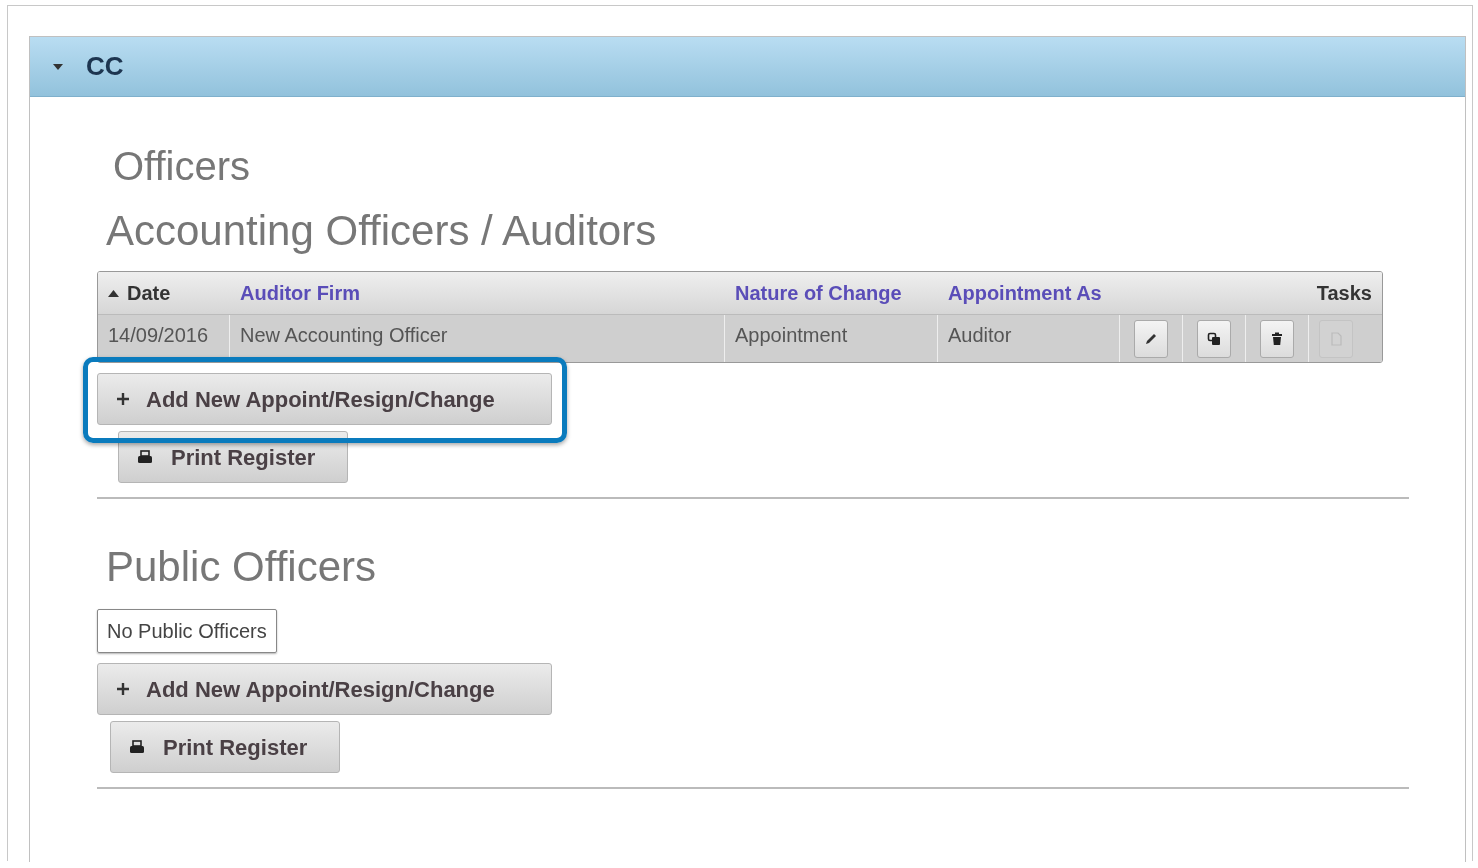  I want to click on section-heading: Public Officers, so click(241, 567).